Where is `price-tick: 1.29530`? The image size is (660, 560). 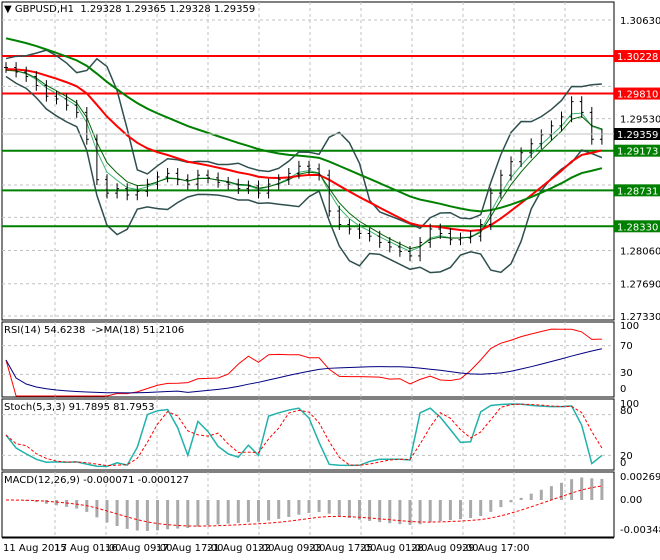 price-tick: 1.29530 is located at coordinates (640, 120).